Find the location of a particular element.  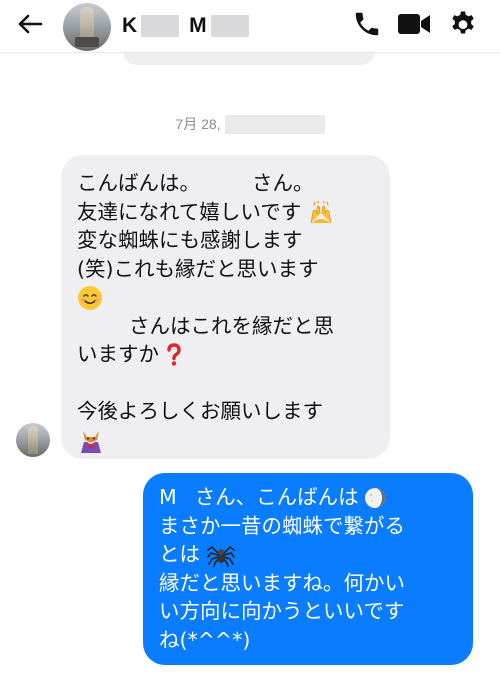

message-text: い方向に向かうといいです is located at coordinates (282, 611).